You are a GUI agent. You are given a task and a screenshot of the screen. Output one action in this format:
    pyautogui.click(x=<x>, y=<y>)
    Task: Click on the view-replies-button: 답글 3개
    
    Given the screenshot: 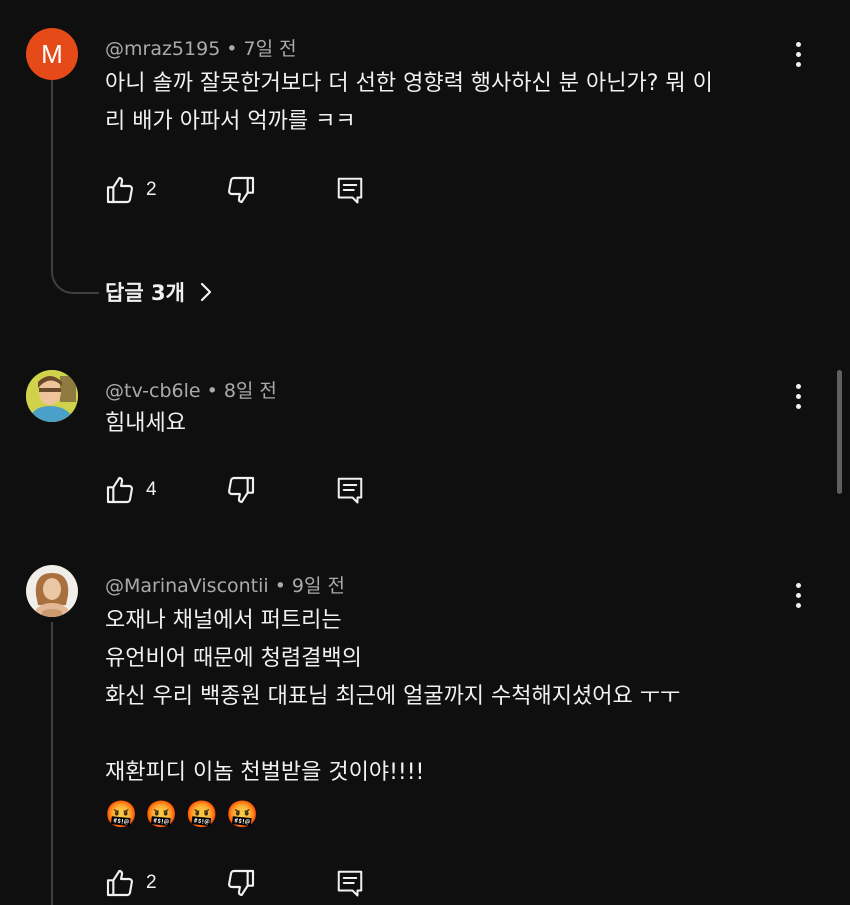 What is the action you would take?
    pyautogui.click(x=159, y=292)
    